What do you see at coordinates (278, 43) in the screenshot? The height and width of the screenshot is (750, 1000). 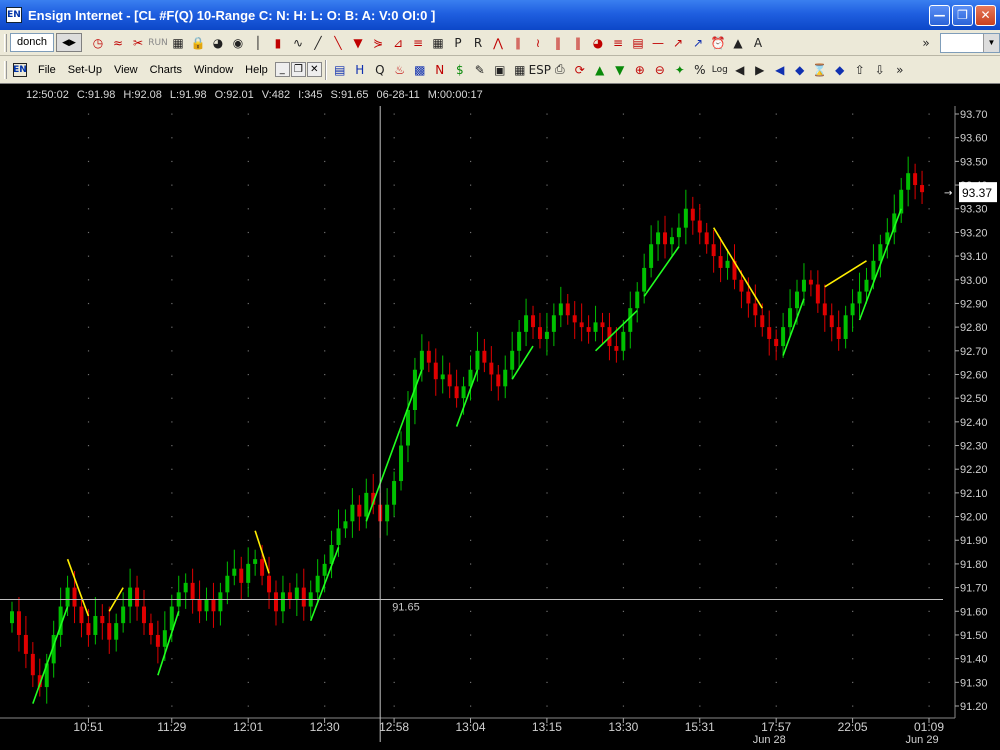 I see `candle-icon: ▮` at bounding box center [278, 43].